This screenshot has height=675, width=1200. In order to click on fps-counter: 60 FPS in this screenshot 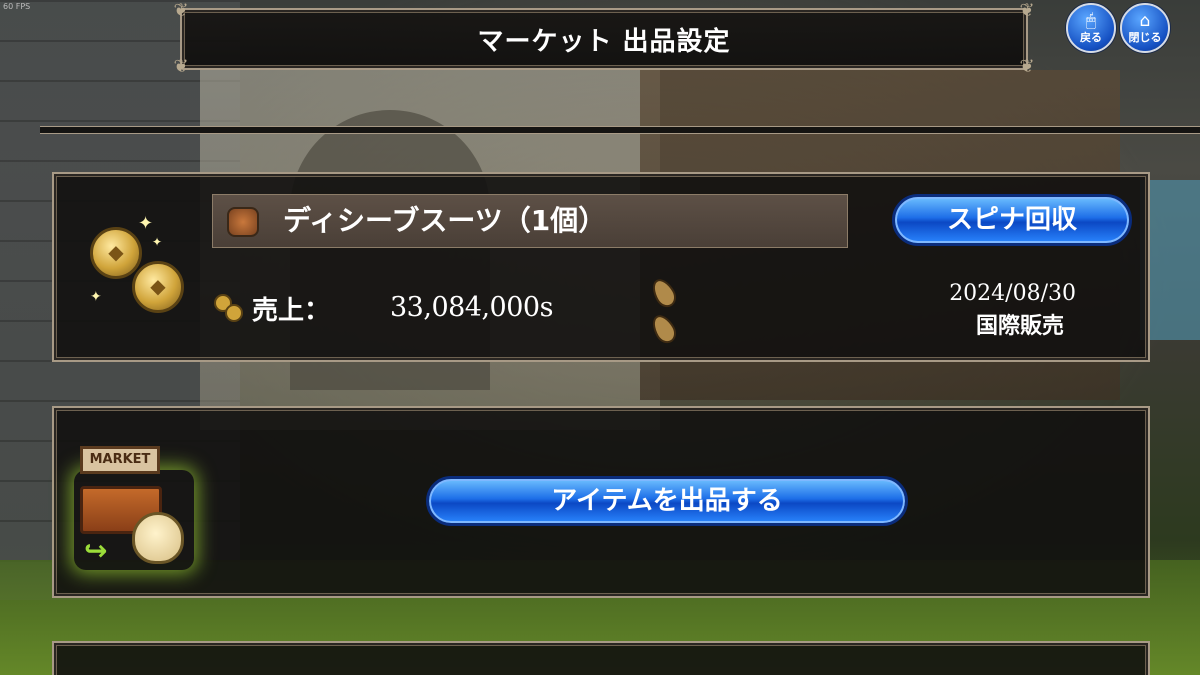, I will do `click(17, 6)`.